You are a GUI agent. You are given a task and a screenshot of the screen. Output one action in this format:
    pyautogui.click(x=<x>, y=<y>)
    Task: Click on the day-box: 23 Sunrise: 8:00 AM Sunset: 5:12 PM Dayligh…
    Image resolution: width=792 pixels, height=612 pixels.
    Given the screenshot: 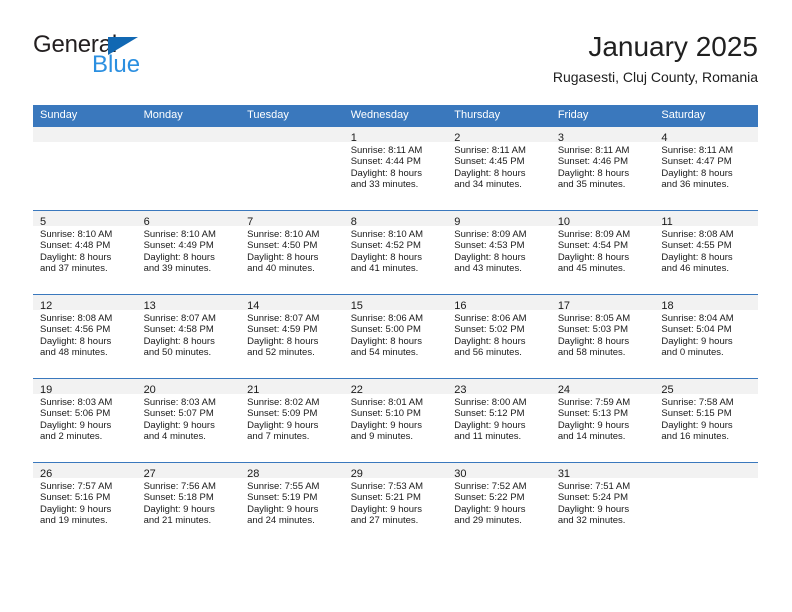 What is the action you would take?
    pyautogui.click(x=499, y=420)
    